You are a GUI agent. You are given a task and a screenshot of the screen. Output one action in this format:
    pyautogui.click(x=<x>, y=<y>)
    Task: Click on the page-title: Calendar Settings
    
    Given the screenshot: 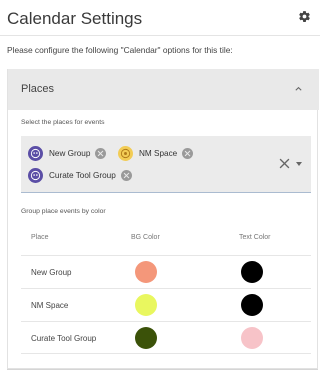 What is the action you would take?
    pyautogui.click(x=75, y=18)
    